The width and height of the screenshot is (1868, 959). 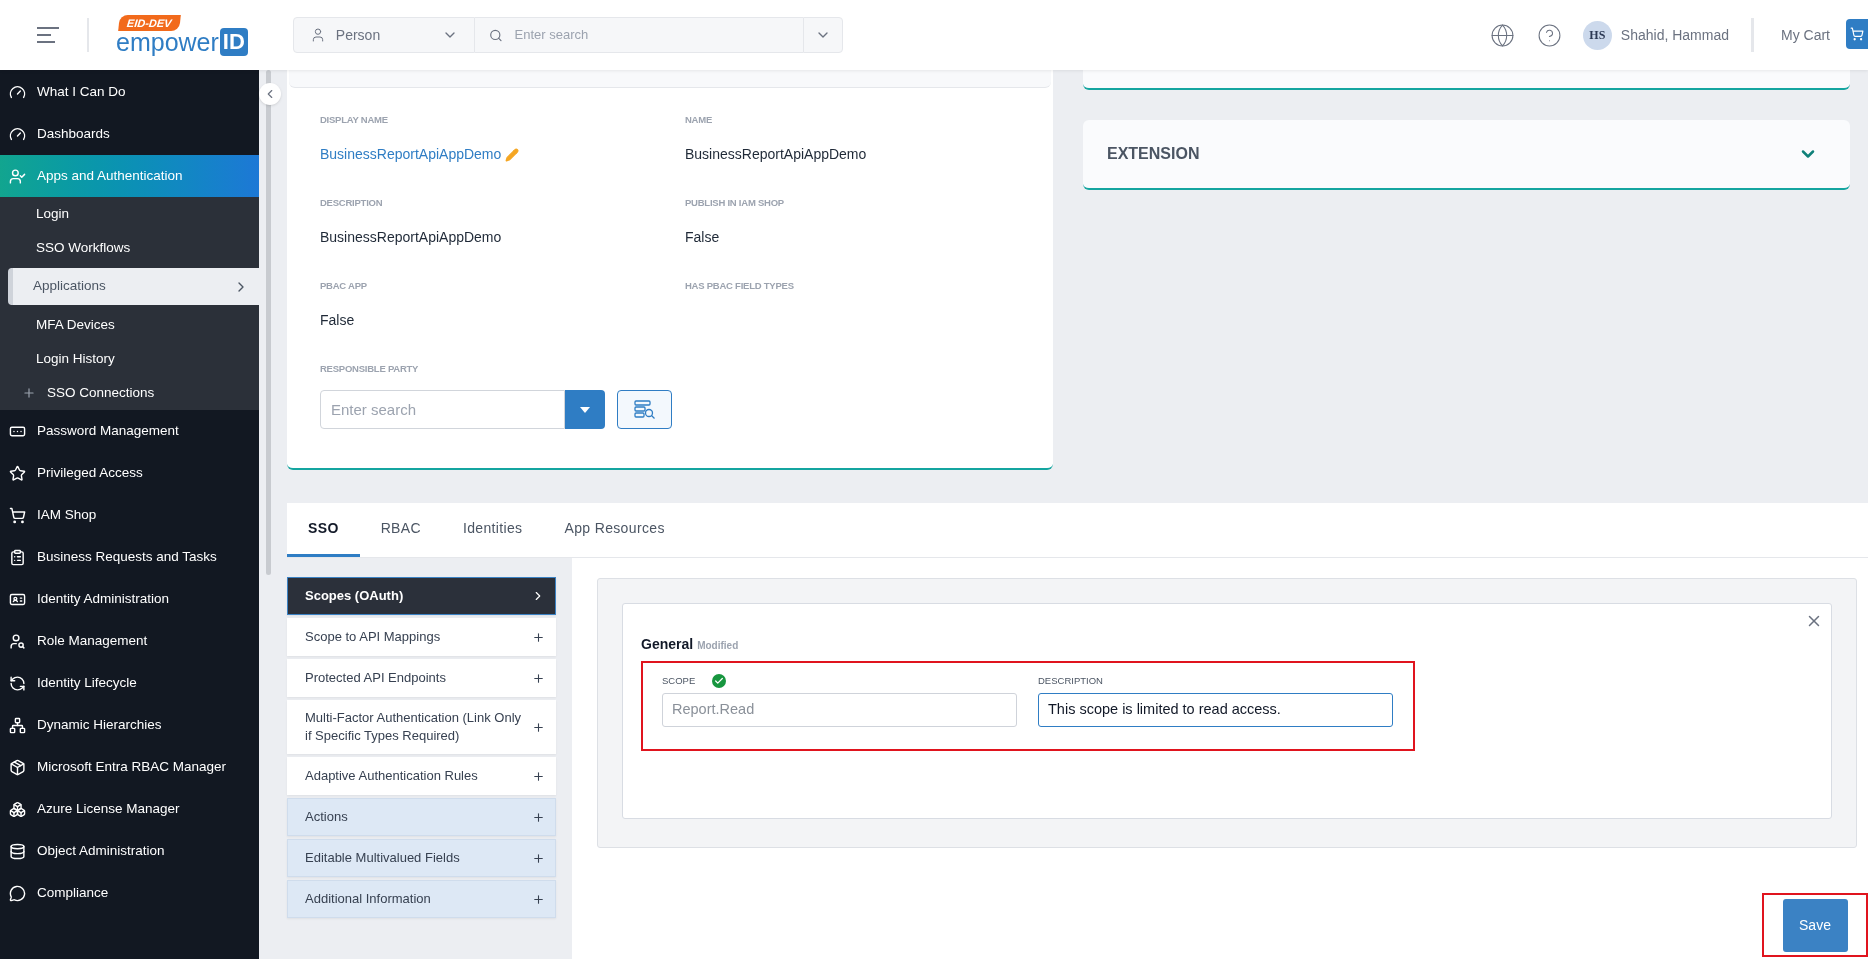 What do you see at coordinates (1815, 925) in the screenshot?
I see `save-button: Save` at bounding box center [1815, 925].